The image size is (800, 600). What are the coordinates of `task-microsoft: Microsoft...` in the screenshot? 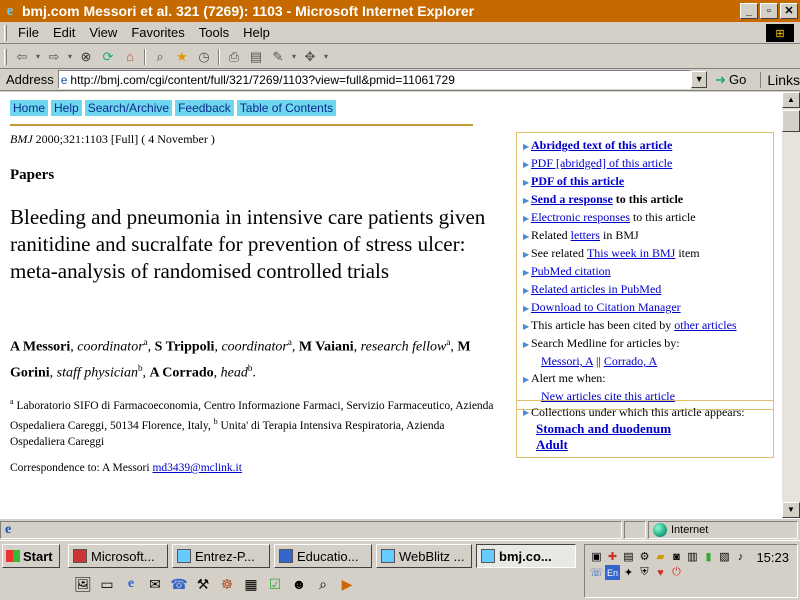 It's located at (118, 556).